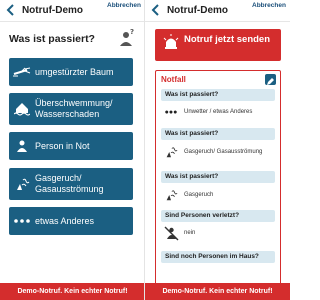 The height and width of the screenshot is (300, 320). What do you see at coordinates (22, 146) in the screenshot?
I see `person-icon` at bounding box center [22, 146].